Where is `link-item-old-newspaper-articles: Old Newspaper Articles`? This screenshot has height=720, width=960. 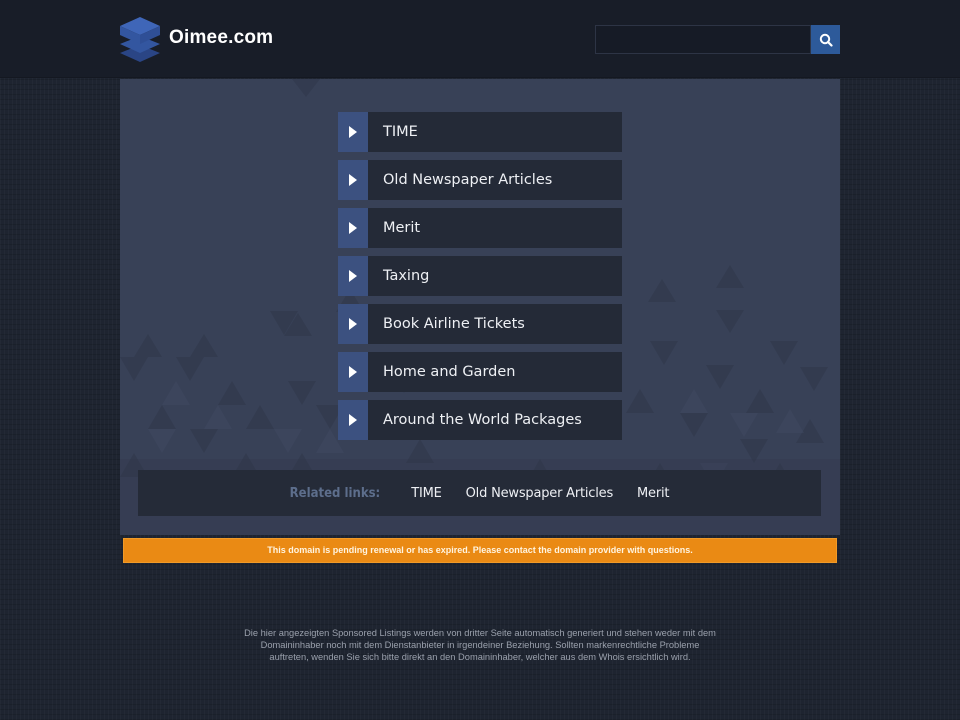
link-item-old-newspaper-articles: Old Newspaper Articles is located at coordinates (480, 180).